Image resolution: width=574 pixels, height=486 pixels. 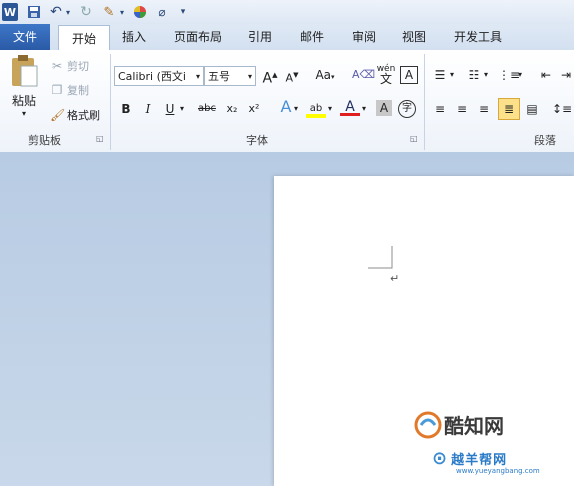 What do you see at coordinates (287, 12) in the screenshot?
I see `quick-access-toolbar: W ↶ ▾ ↻ ✎ ▾ ⌀ ▾` at bounding box center [287, 12].